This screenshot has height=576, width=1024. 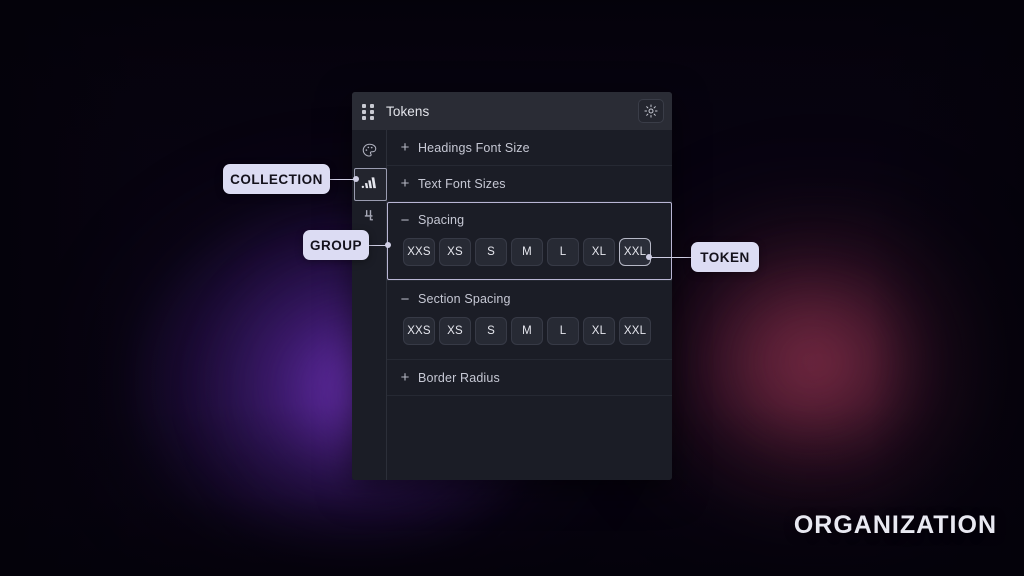 I want to click on group-header-spacing: − Spacing, so click(x=529, y=220).